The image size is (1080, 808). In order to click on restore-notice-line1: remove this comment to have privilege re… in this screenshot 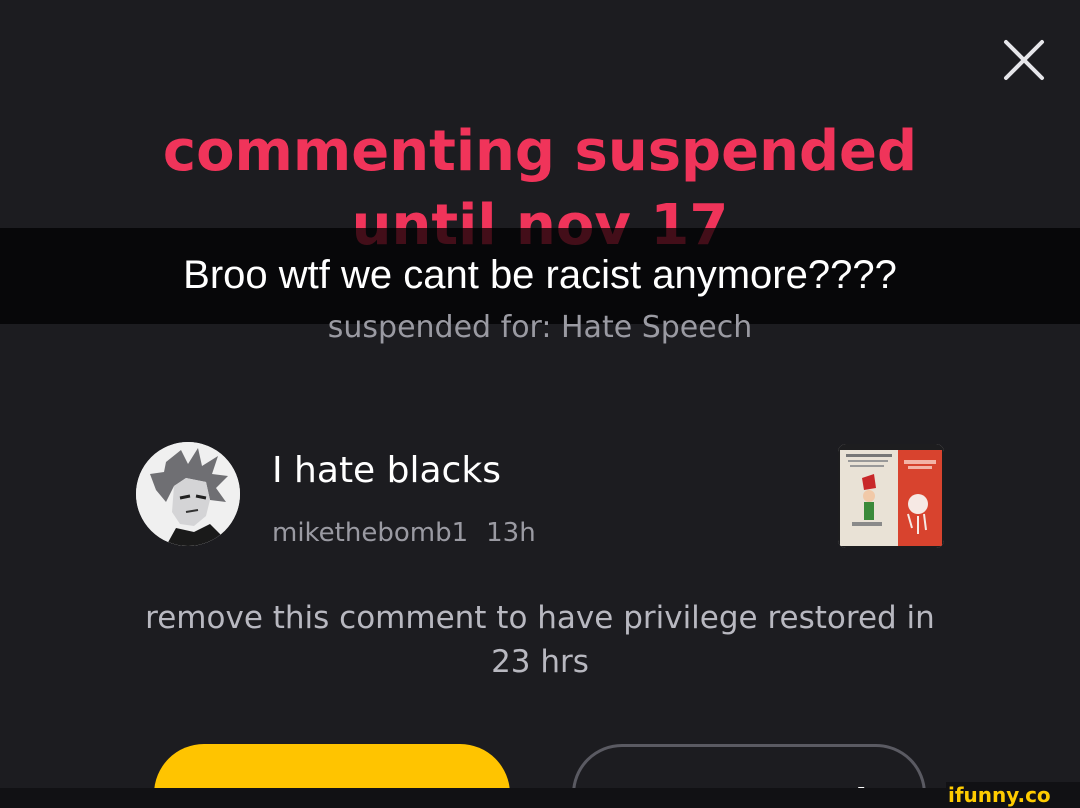, I will do `click(540, 618)`.